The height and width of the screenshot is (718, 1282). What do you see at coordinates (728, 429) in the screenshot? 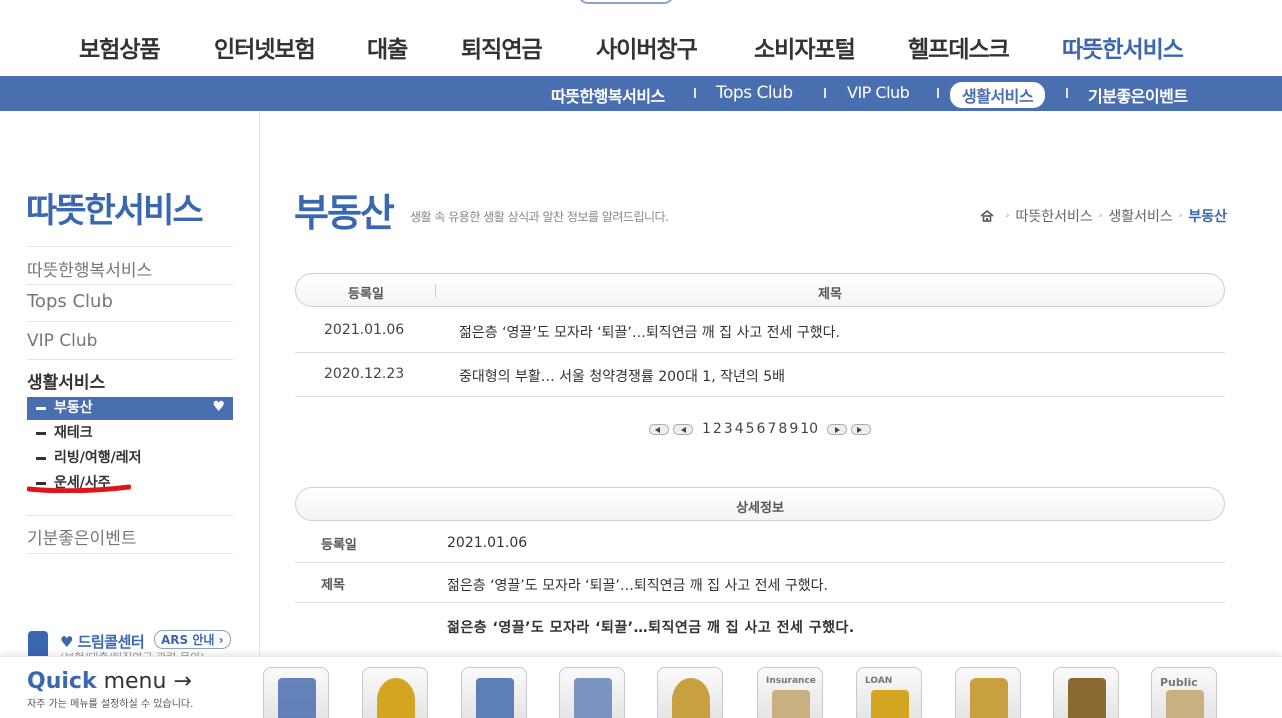
I see `page-number: 3` at bounding box center [728, 429].